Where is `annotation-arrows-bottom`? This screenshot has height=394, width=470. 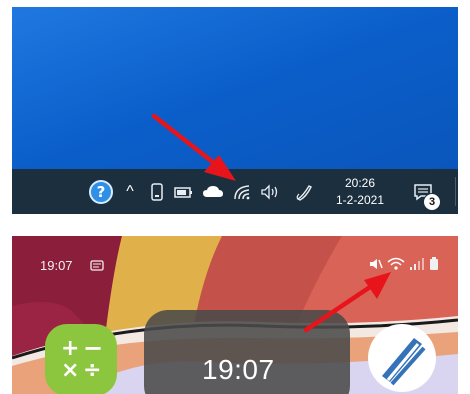
annotation-arrows-bottom is located at coordinates (347, 302).